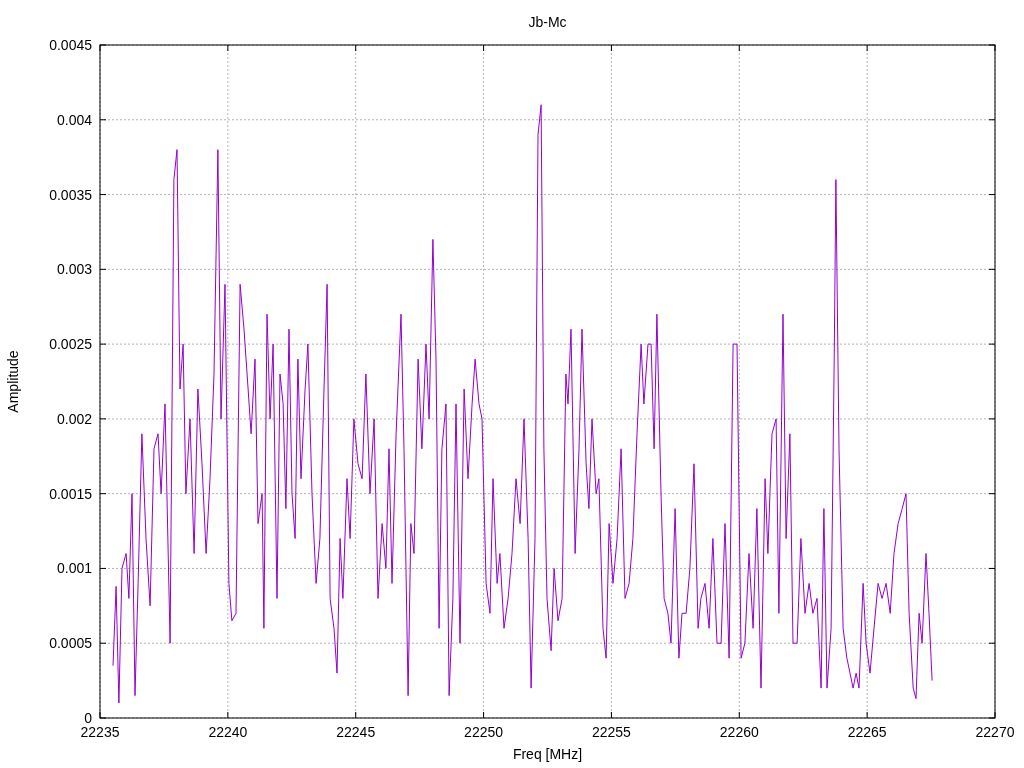  I want to click on y-tick-label: 0.0035, so click(70, 194).